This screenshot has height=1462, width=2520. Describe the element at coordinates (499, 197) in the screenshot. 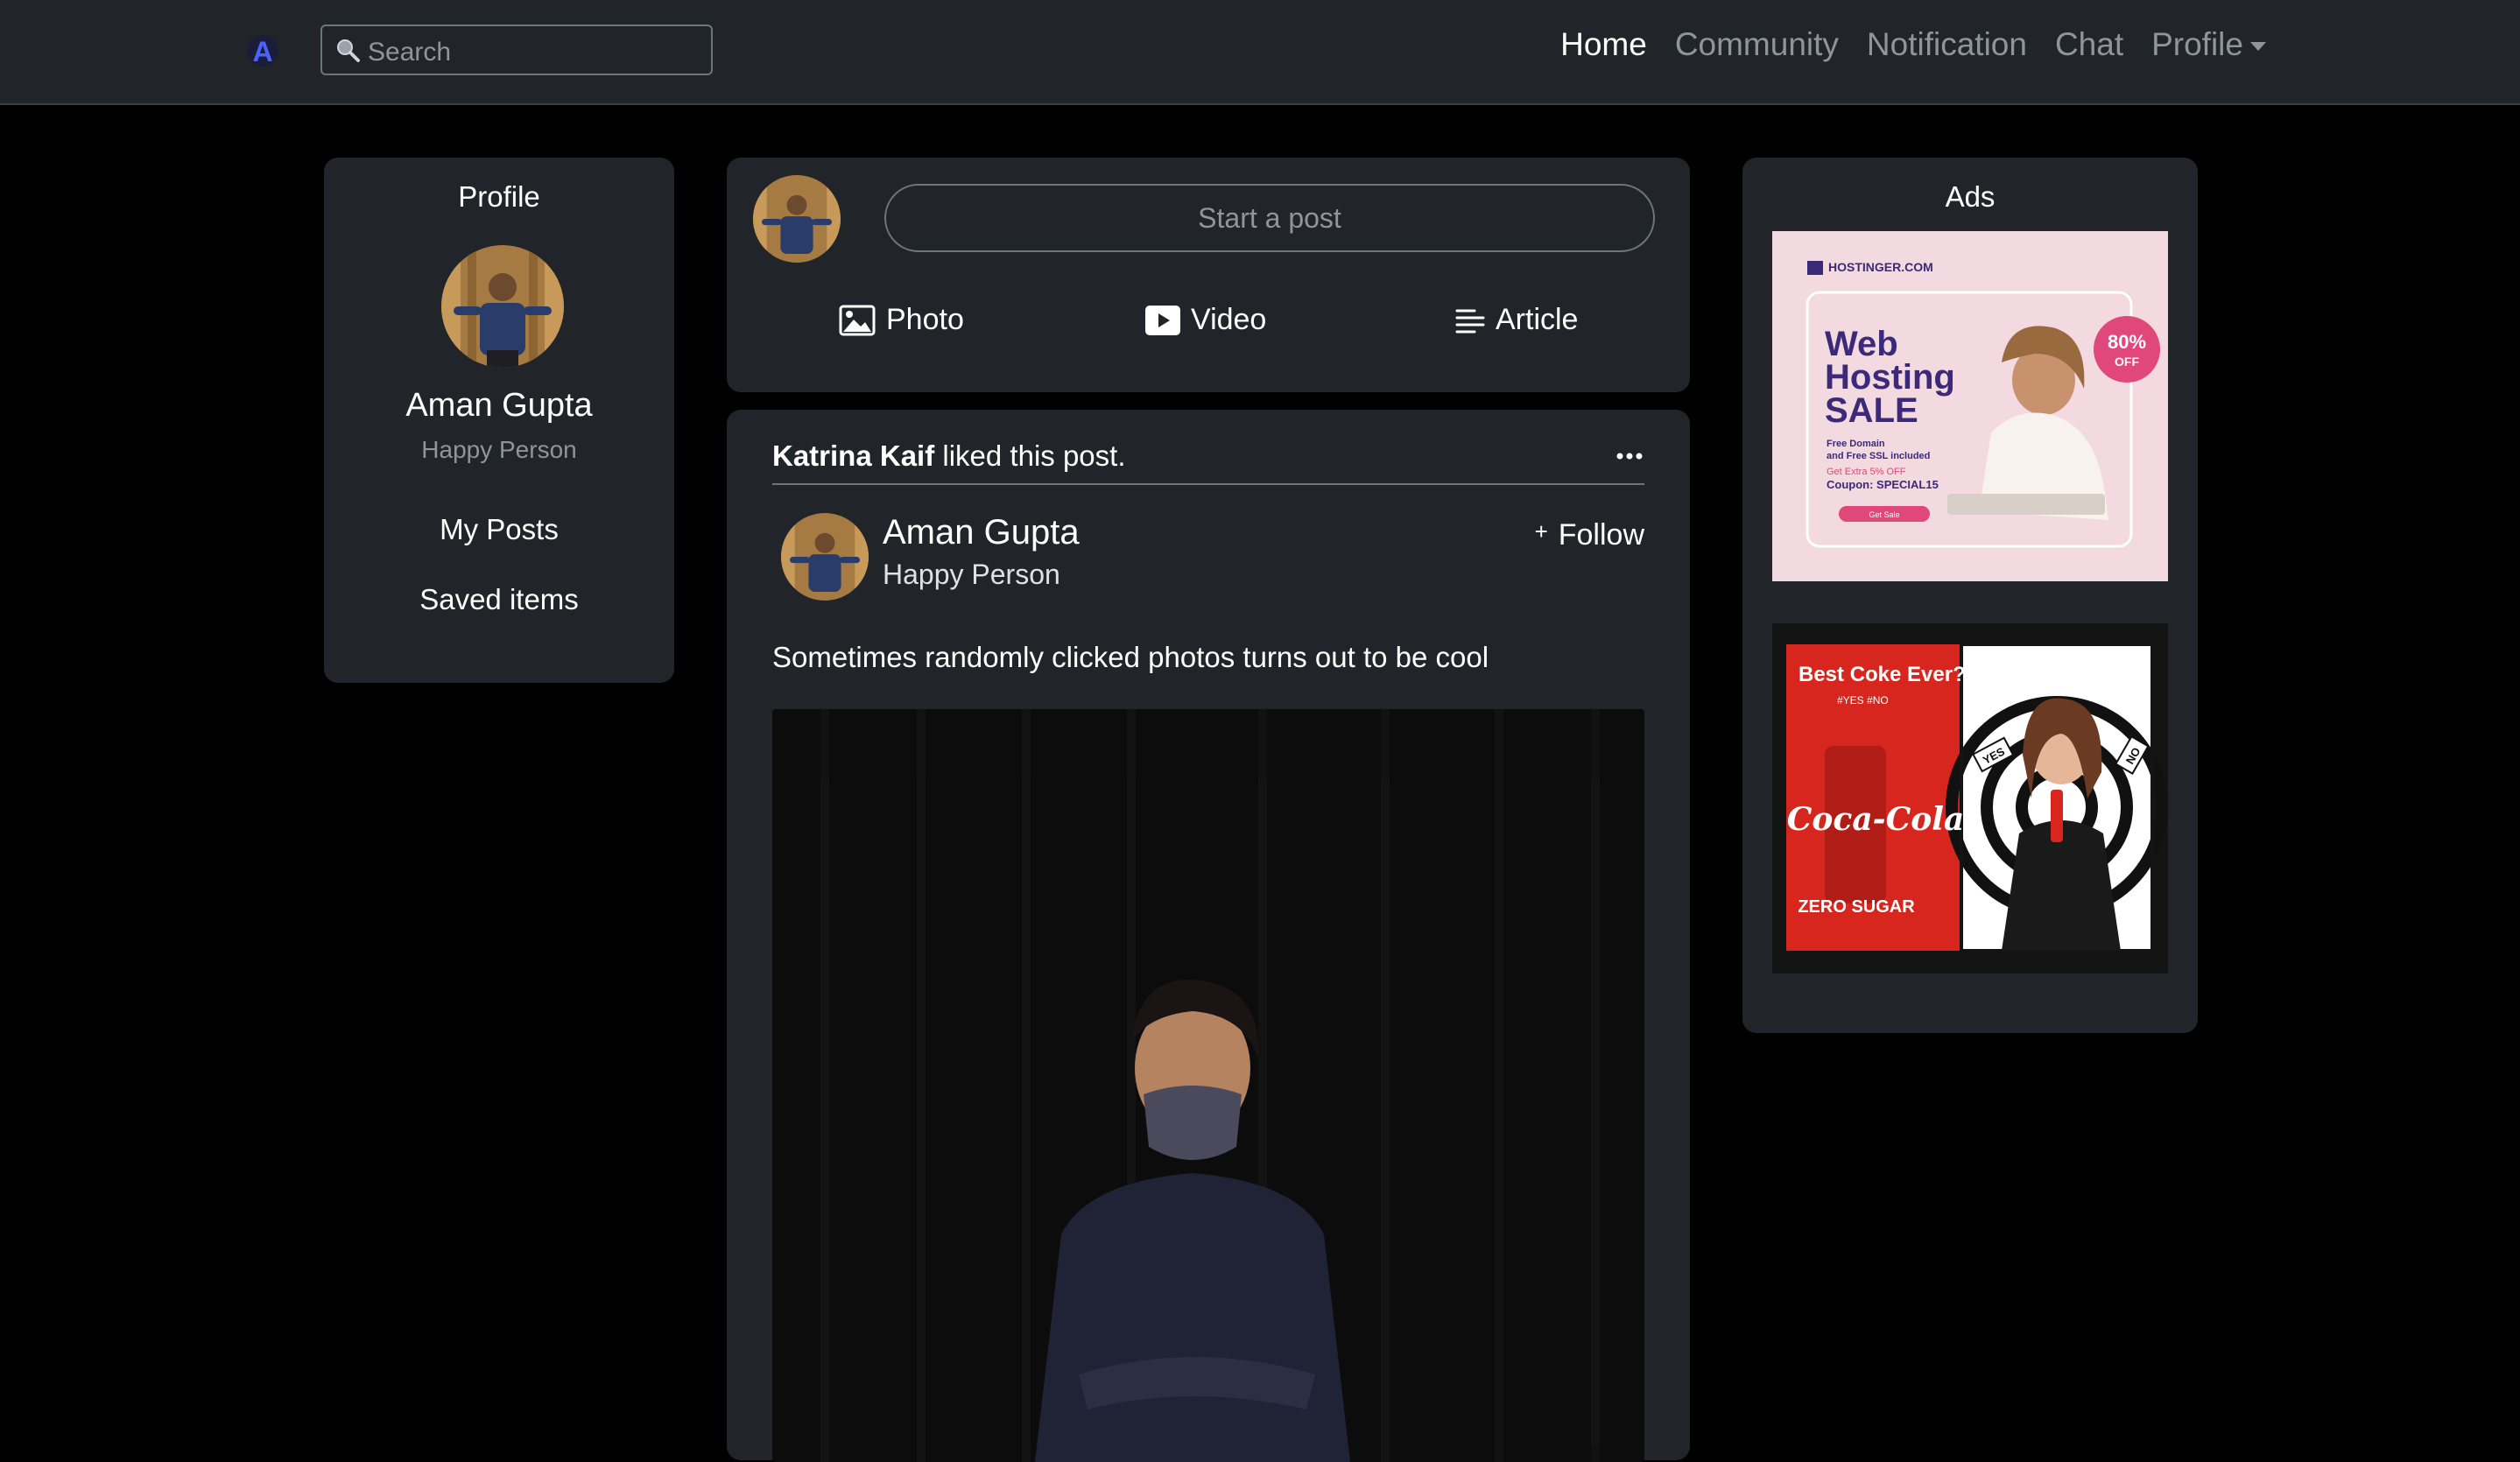

I see `profile-card-title: Profile` at that location.